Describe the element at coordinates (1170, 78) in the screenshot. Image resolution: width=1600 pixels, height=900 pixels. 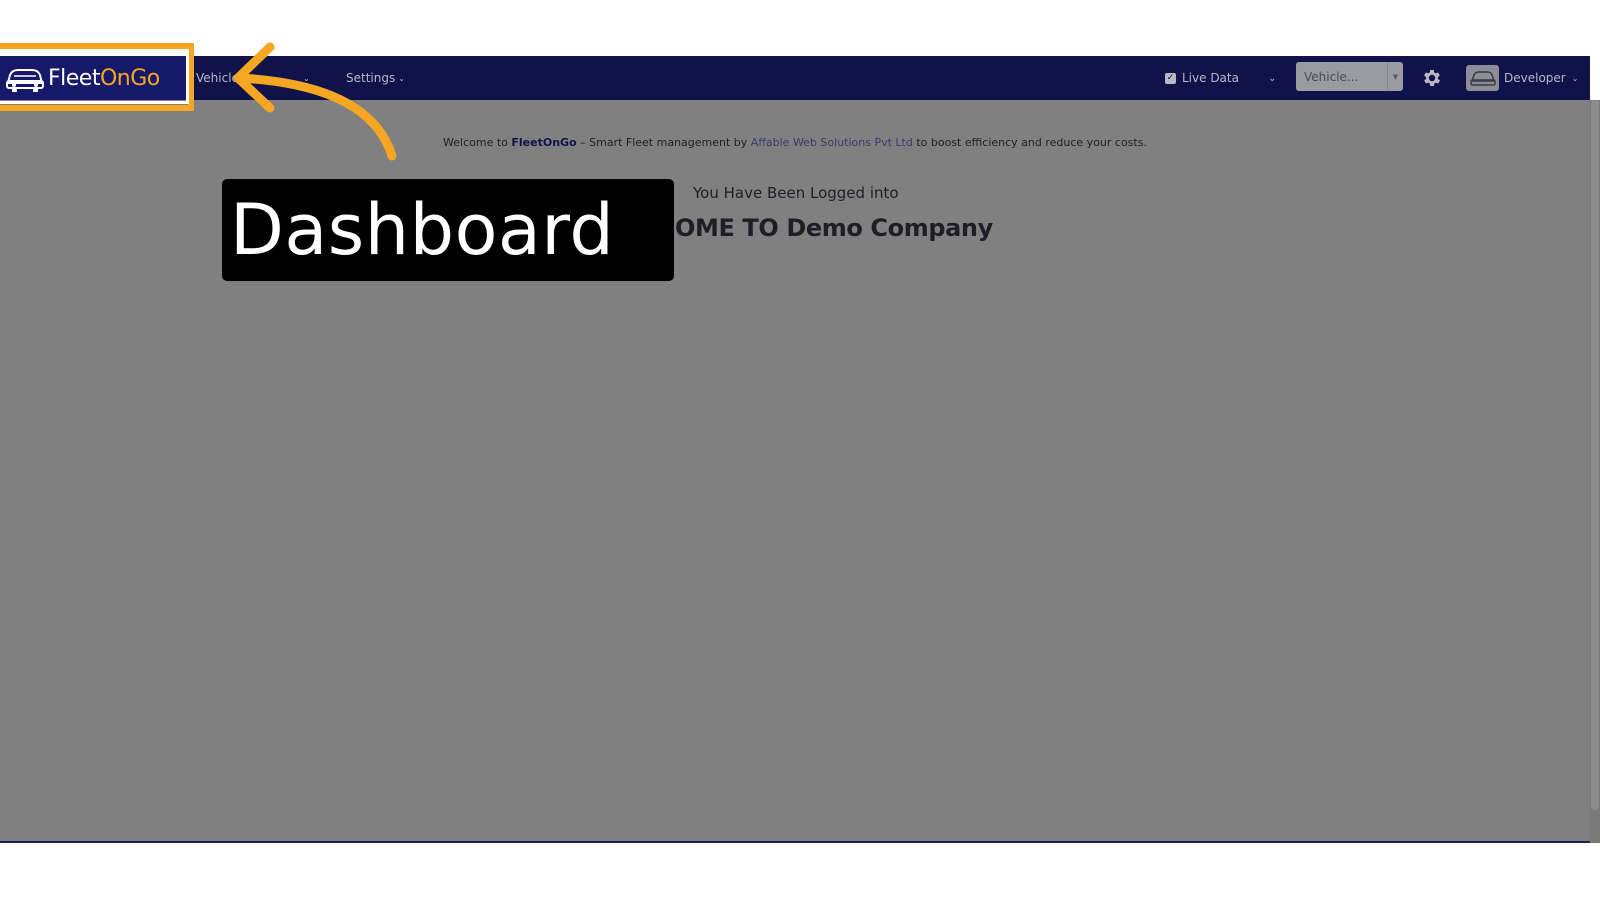
I see `checkbox-checked-icon: ✓` at that location.